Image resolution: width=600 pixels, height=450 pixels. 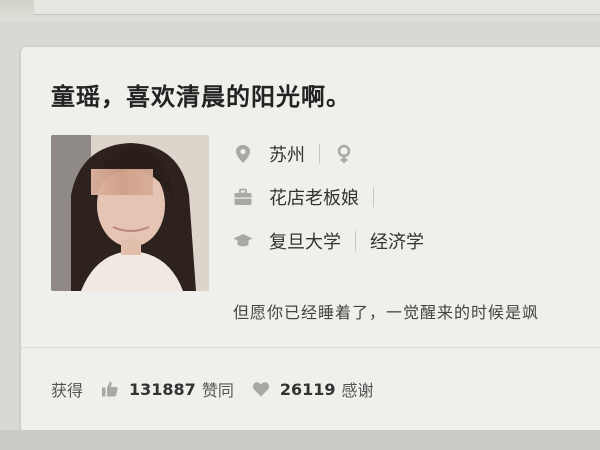 What do you see at coordinates (317, 7) in the screenshot?
I see `previous-card-edge` at bounding box center [317, 7].